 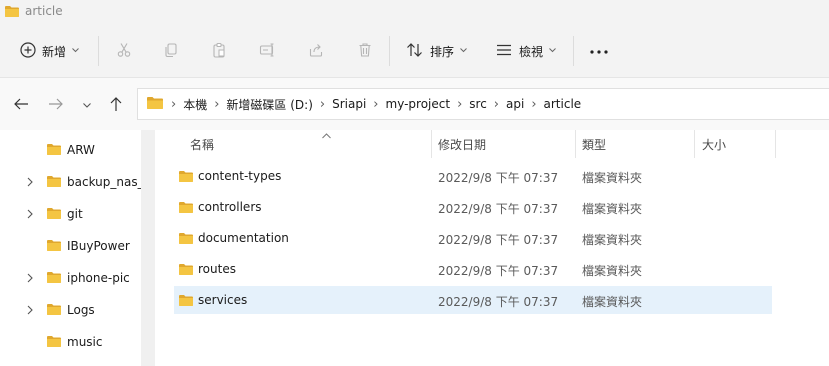 I want to click on arrow-left-icon, so click(x=21, y=105).